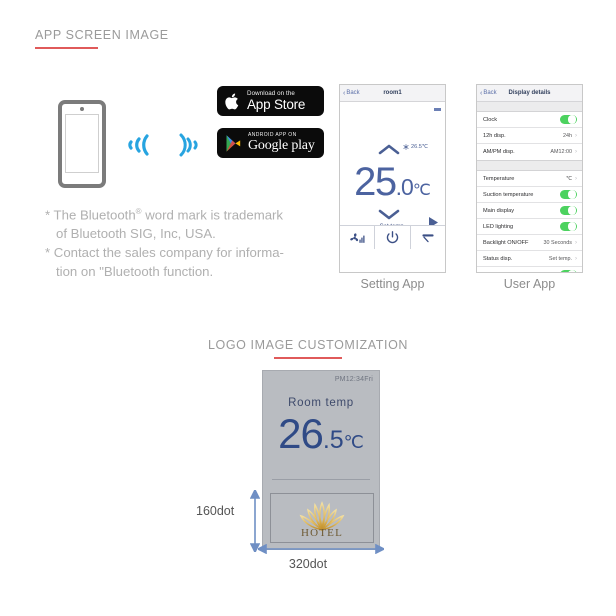 This screenshot has height=616, width=616. Describe the element at coordinates (508, 194) in the screenshot. I see `row-label: Suction temperature` at that location.